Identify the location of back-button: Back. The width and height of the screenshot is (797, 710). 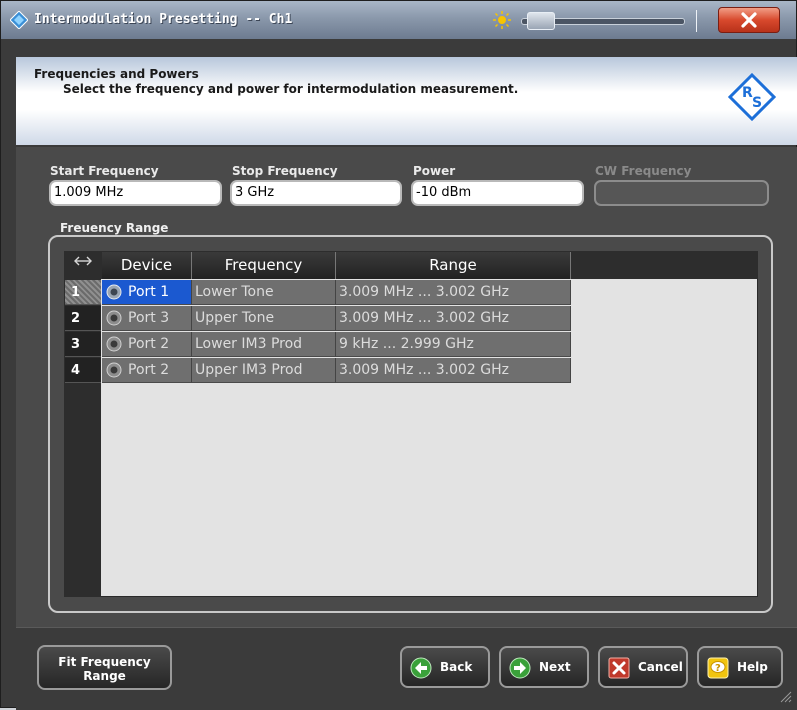
(445, 667).